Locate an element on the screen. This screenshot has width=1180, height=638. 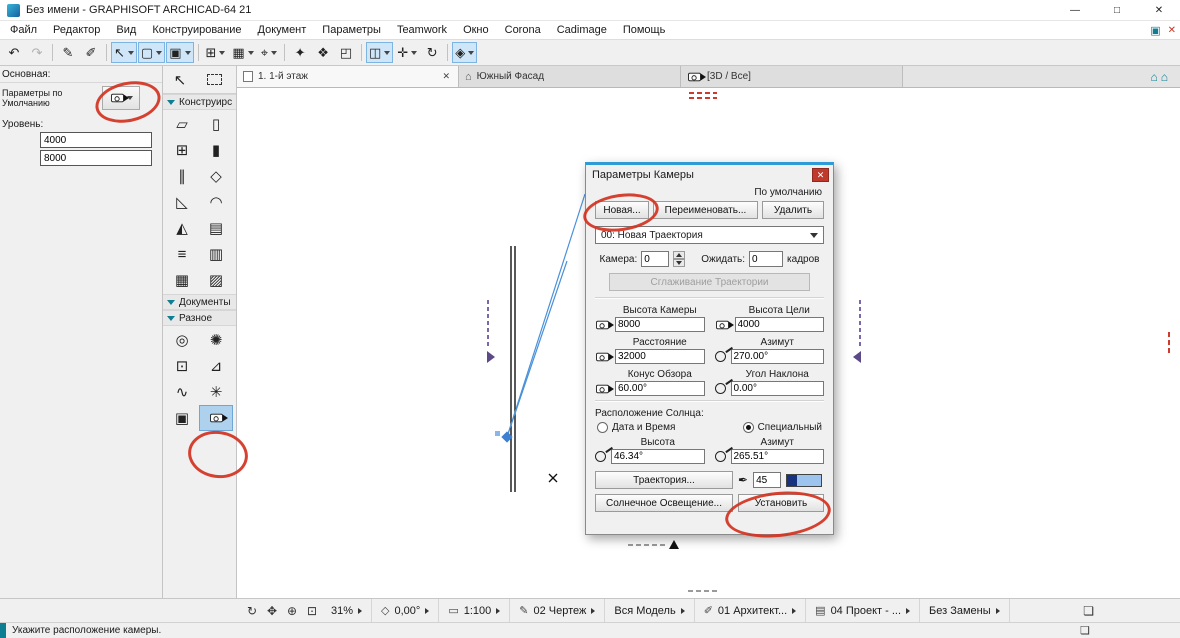
tab-floor-plan: 1. 1-й этаж ✕ is located at coordinates (348, 76).